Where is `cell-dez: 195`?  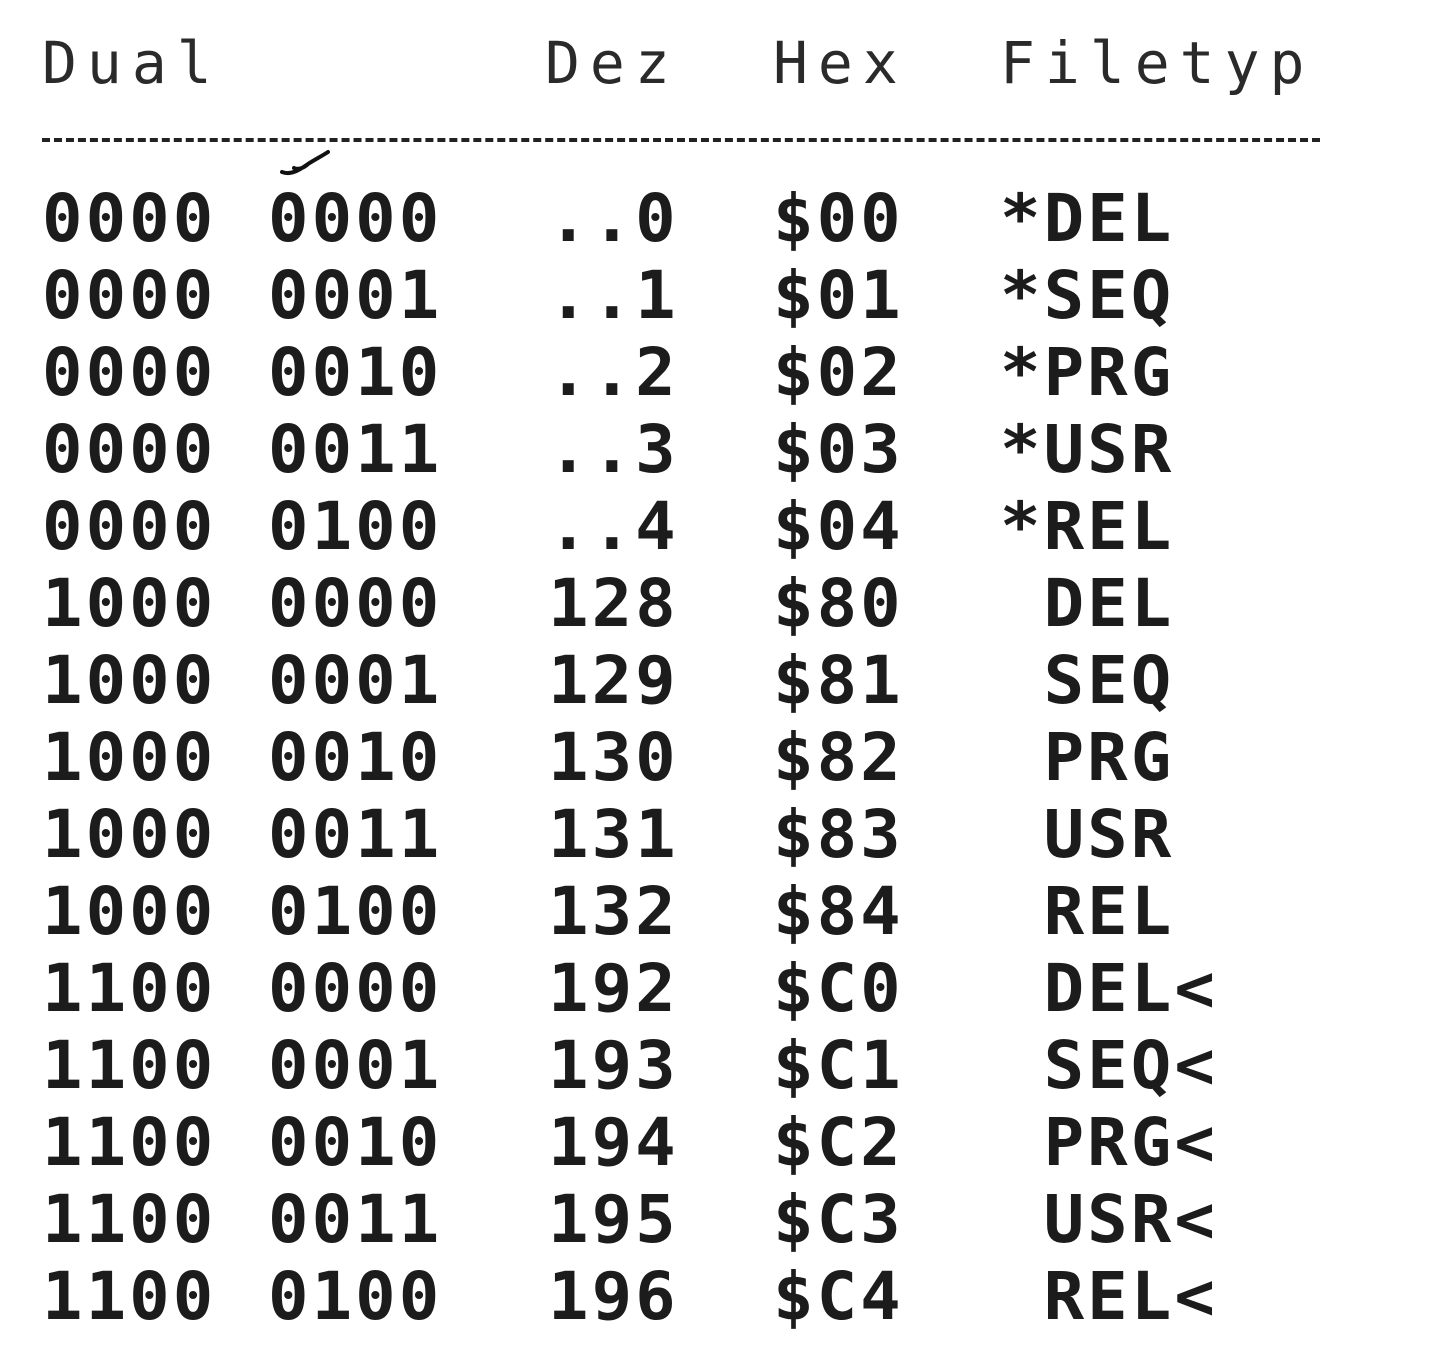
cell-dez: 195 is located at coordinates (613, 1219).